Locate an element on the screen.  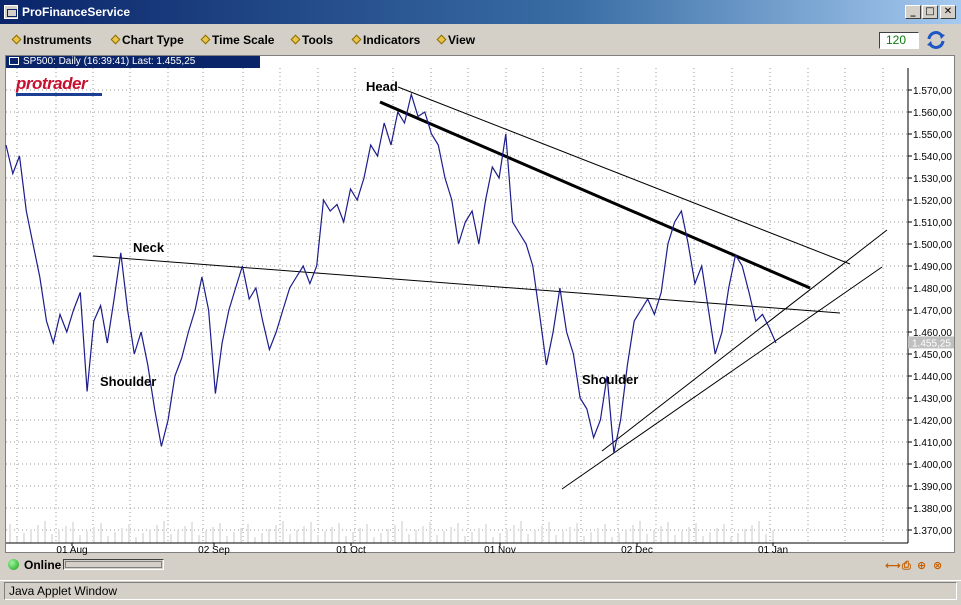
price-tick-label: 1.380,00 is located at coordinates (932, 509).